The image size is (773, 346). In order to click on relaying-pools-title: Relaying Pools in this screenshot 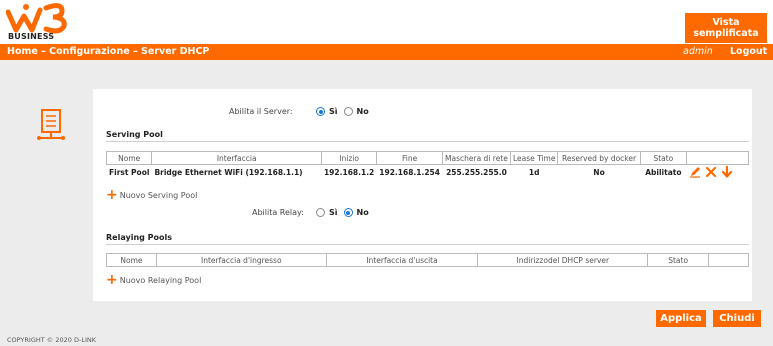, I will do `click(139, 237)`.